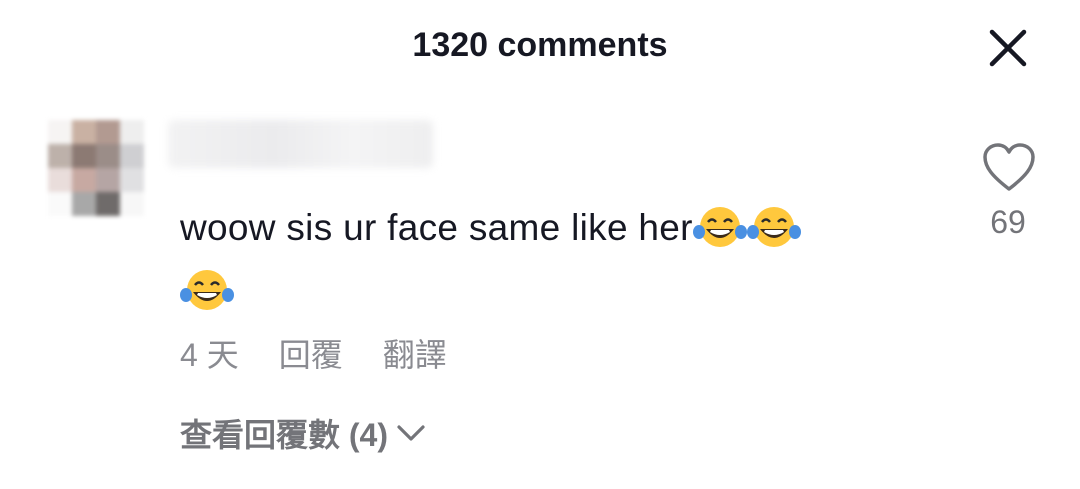 The height and width of the screenshot is (489, 1080). I want to click on comment-meta: 4 天 回覆 翻譯, so click(313, 353).